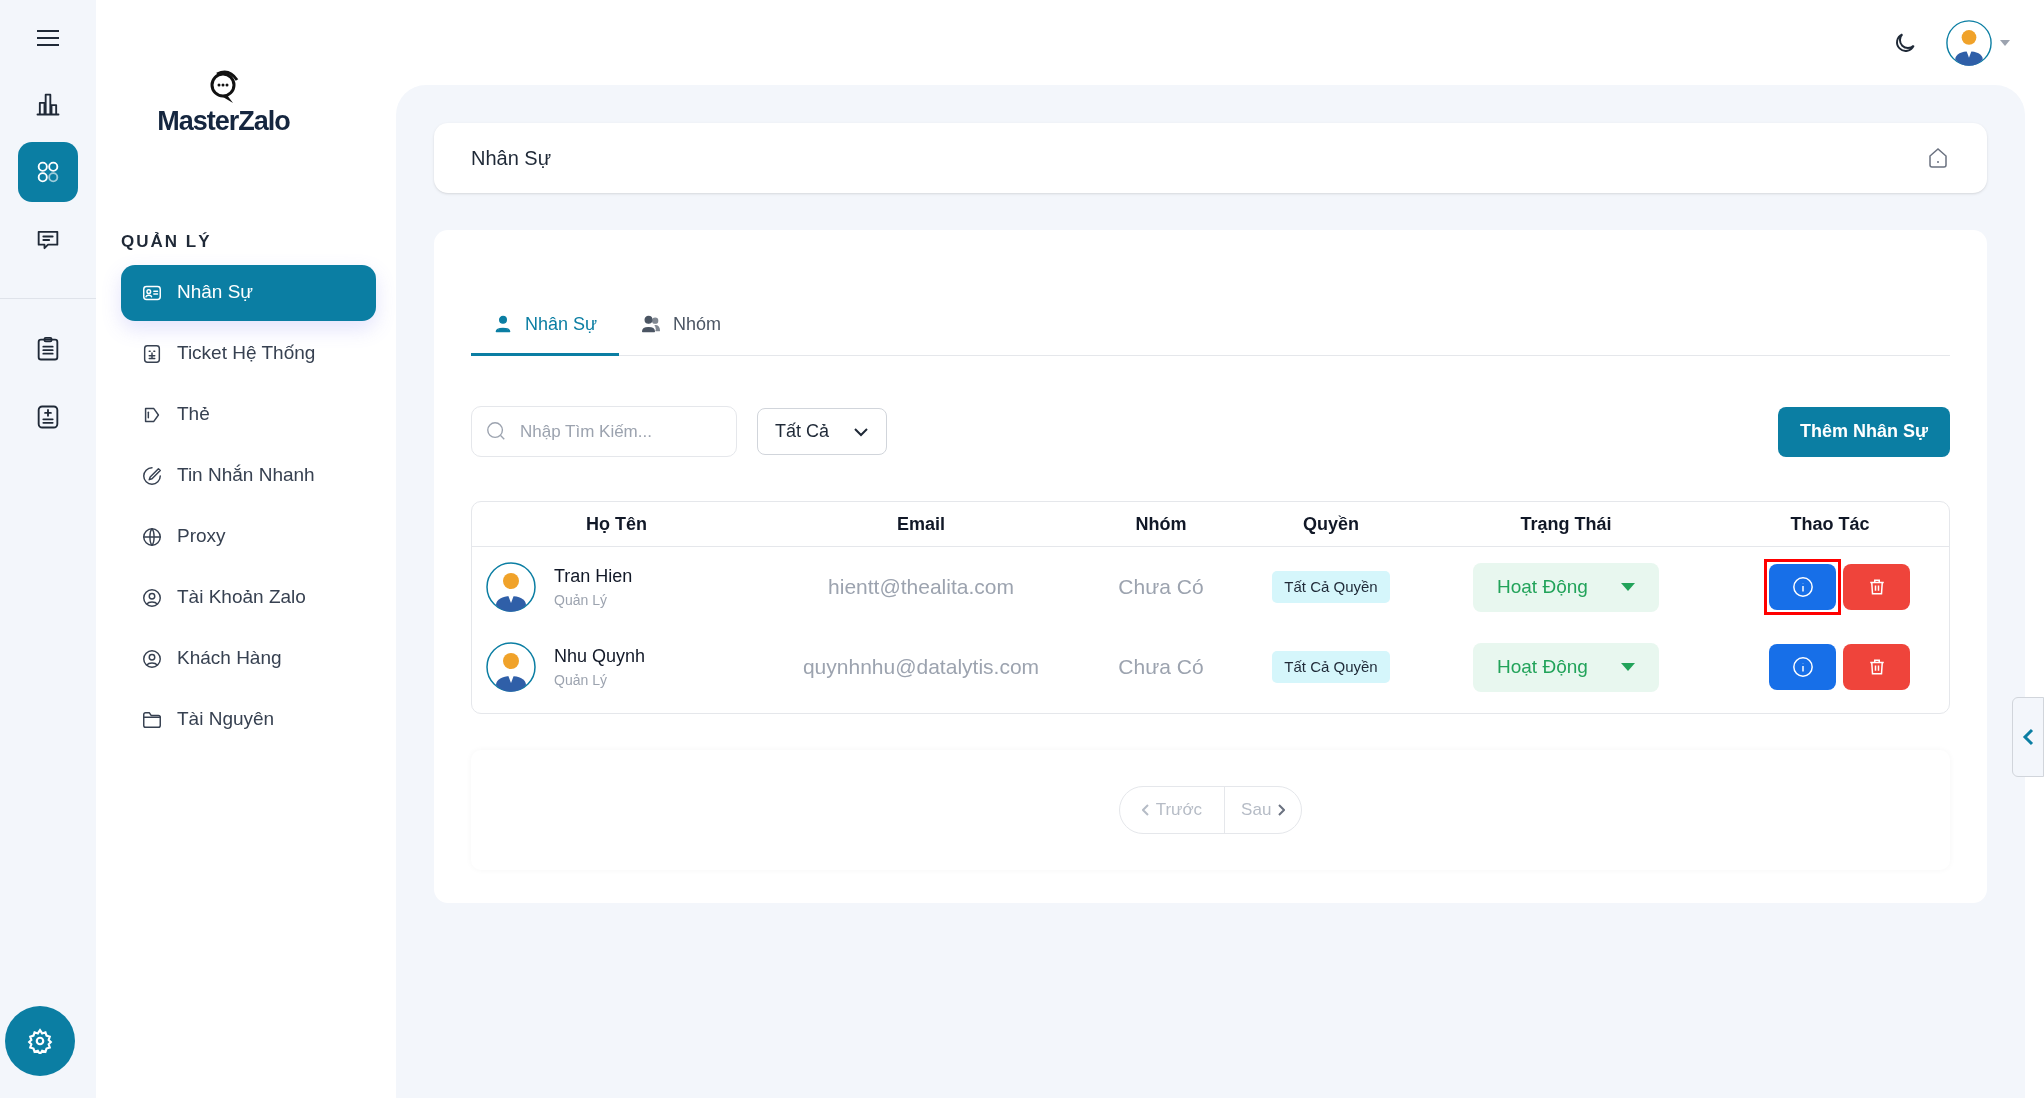 This screenshot has height=1098, width=2044. Describe the element at coordinates (921, 667) in the screenshot. I see `email-text: quynhnhu@datalytis.com` at that location.